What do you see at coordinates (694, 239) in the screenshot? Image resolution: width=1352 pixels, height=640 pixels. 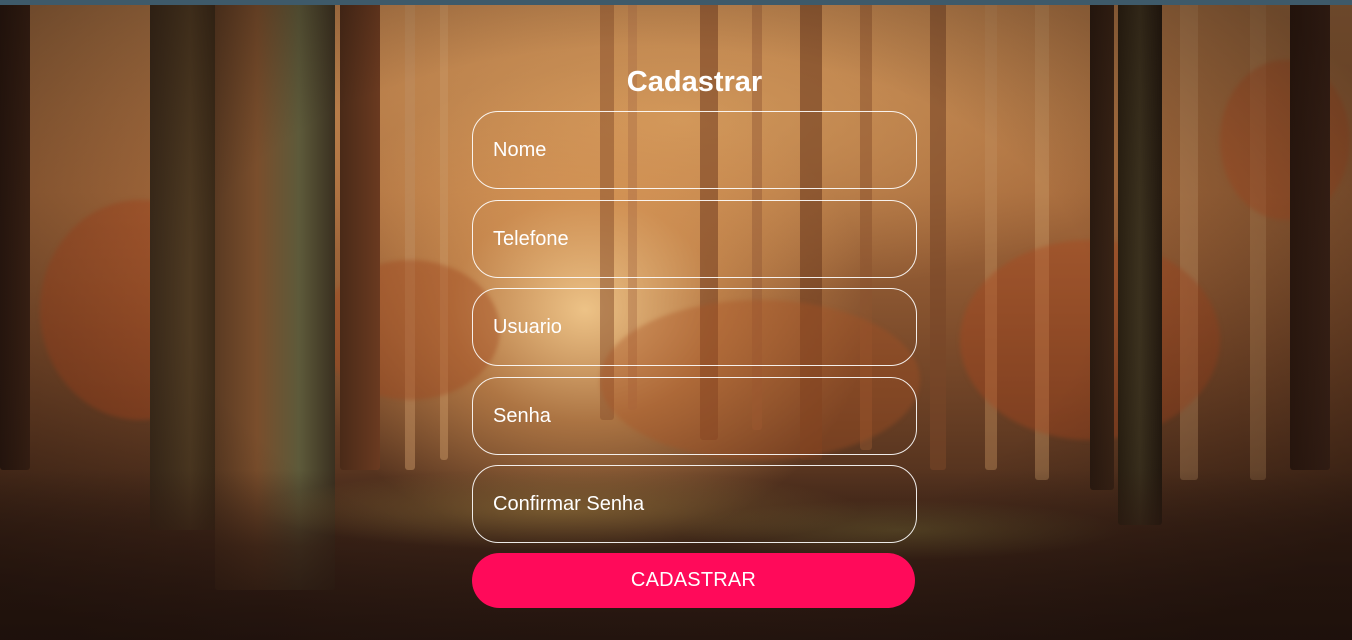 I see `phone-input` at bounding box center [694, 239].